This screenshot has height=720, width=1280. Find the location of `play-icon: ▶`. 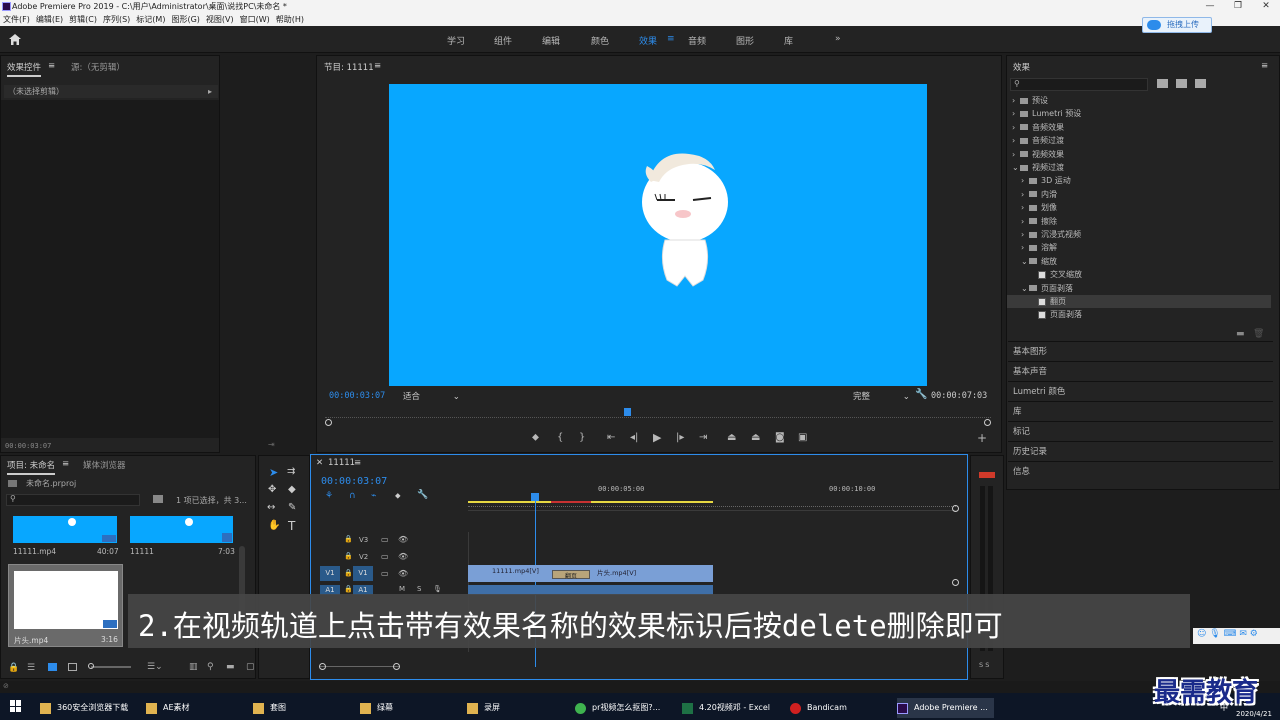

play-icon: ▶ is located at coordinates (657, 437).